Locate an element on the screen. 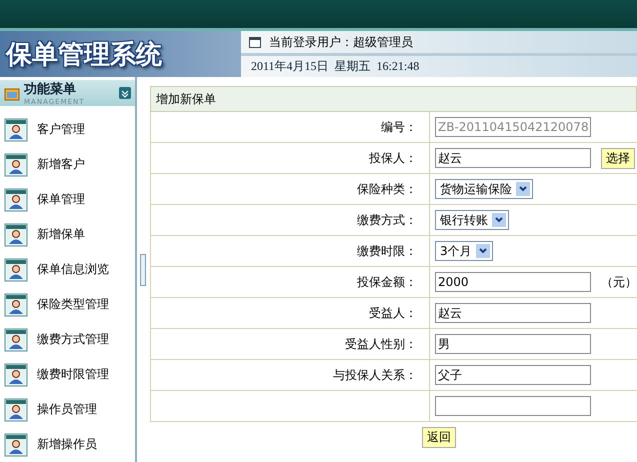 Image resolution: width=637 pixels, height=462 pixels. number-field: ZB-20110415042120078 is located at coordinates (513, 127).